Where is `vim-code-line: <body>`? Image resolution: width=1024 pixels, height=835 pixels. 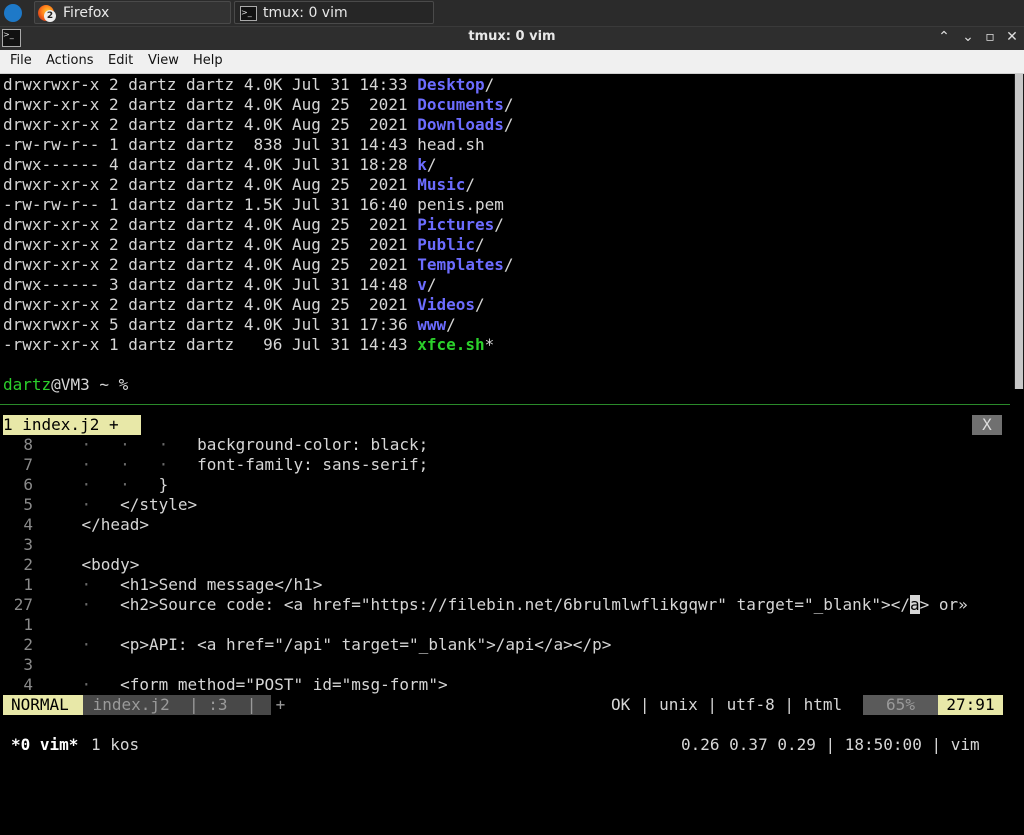
vim-code-line: <body> is located at coordinates (91, 565).